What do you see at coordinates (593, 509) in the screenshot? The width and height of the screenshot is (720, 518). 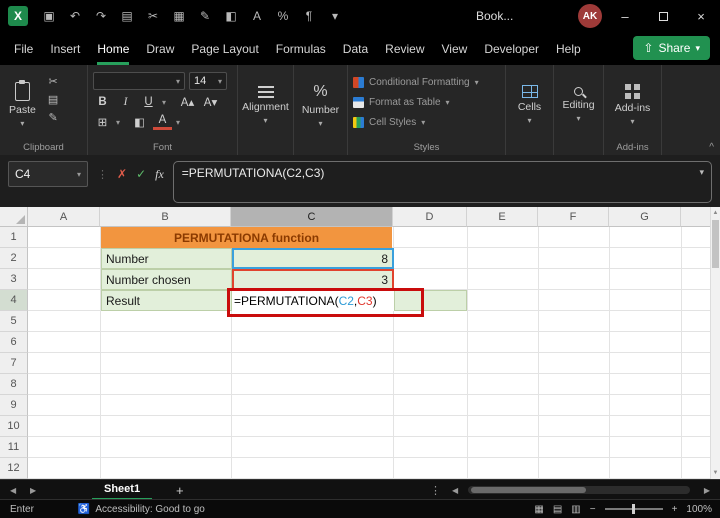 I see `zoom-out-icon: −` at bounding box center [593, 509].